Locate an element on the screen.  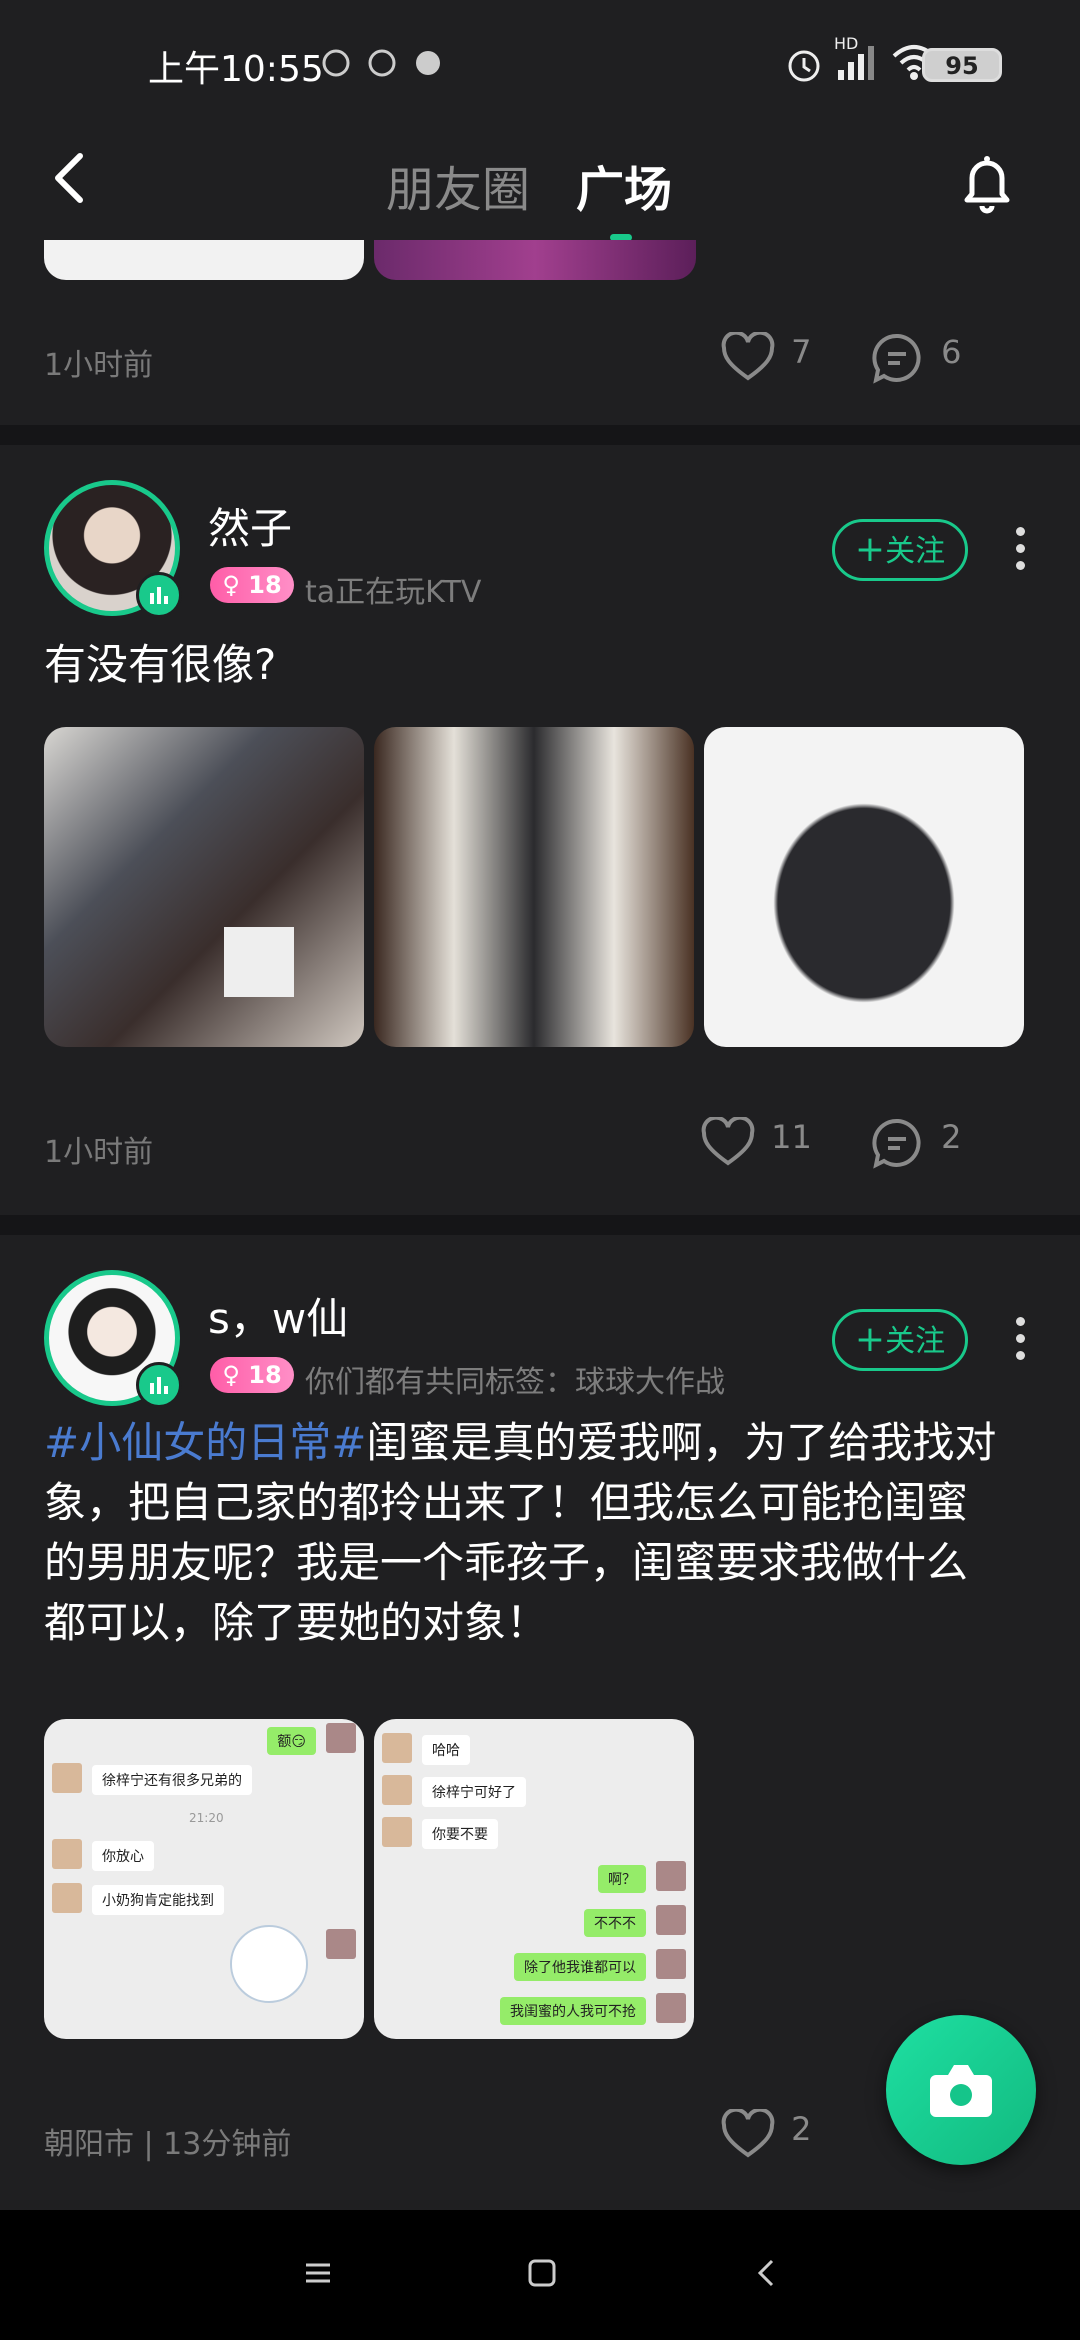
chat-message: 你放心 is located at coordinates (123, 1857).